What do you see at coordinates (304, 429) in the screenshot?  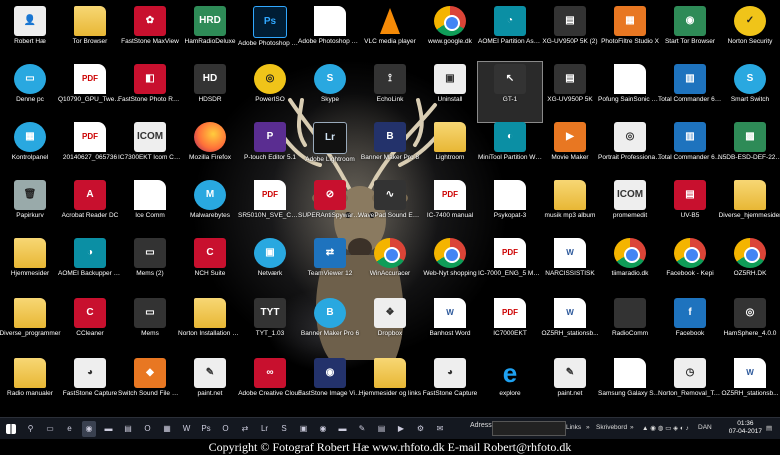 I see `photo-taskbar-icon: ▣` at bounding box center [304, 429].